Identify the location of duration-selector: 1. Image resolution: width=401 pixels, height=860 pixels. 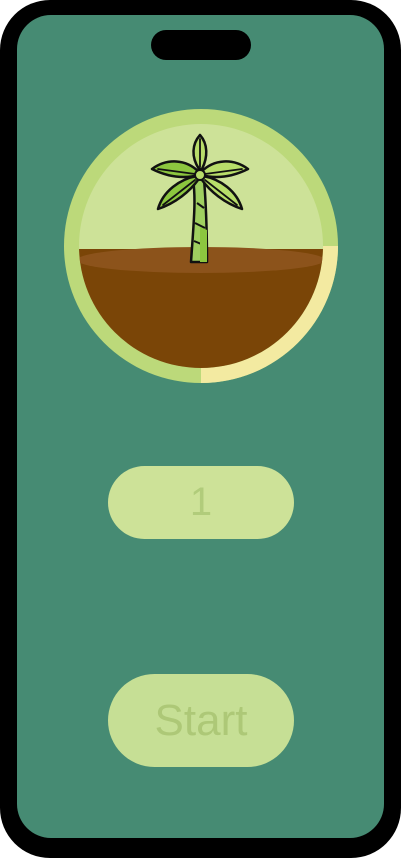
(201, 502).